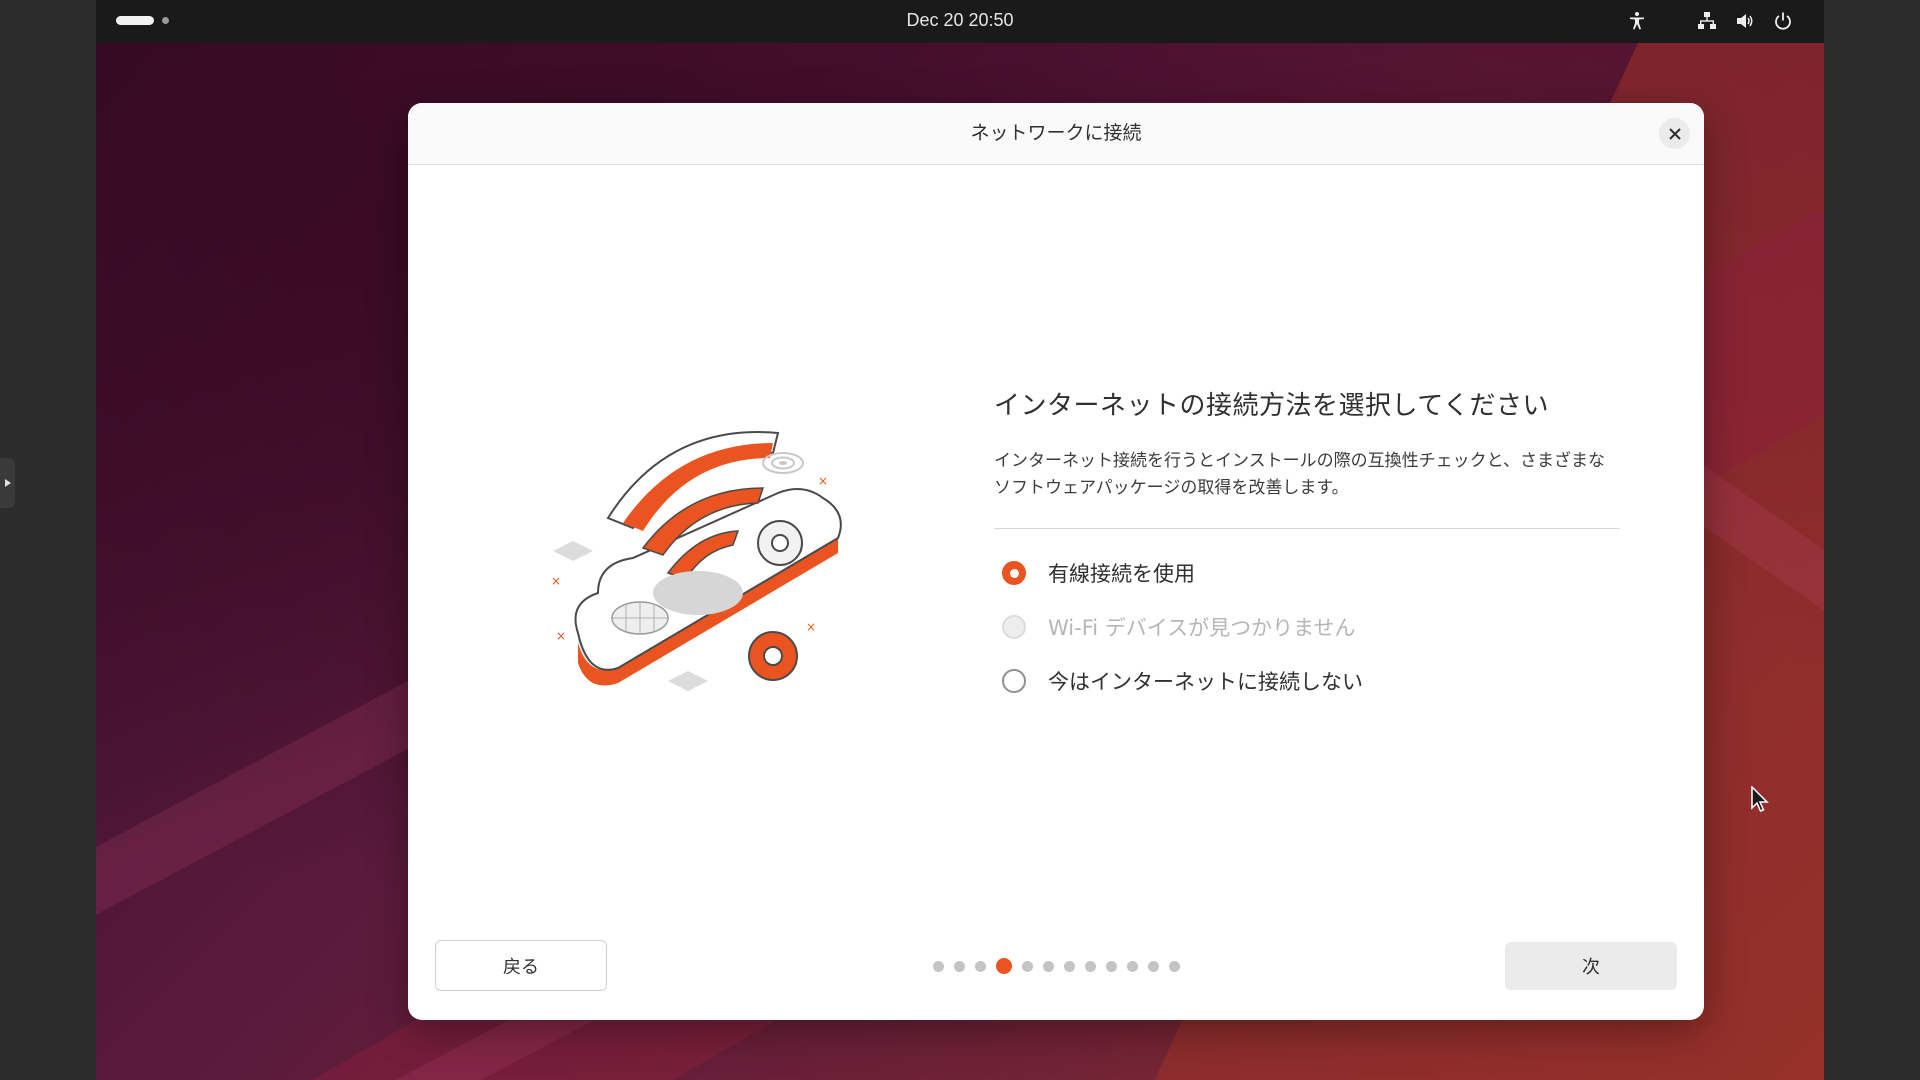 The width and height of the screenshot is (1920, 1080). I want to click on signal-rings-icon, so click(783, 463).